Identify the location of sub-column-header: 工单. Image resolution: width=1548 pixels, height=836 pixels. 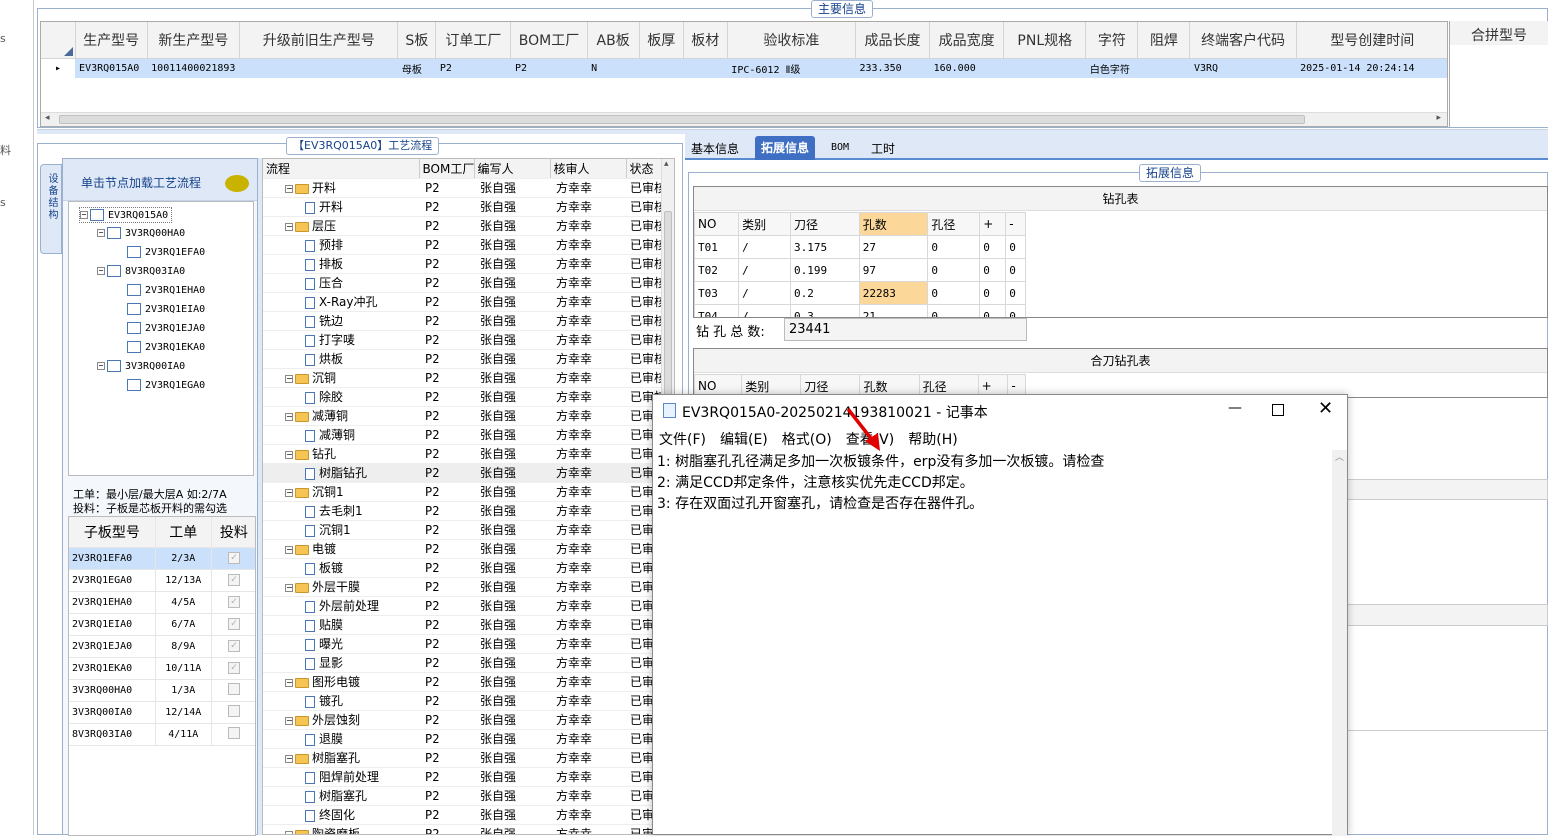
(183, 532).